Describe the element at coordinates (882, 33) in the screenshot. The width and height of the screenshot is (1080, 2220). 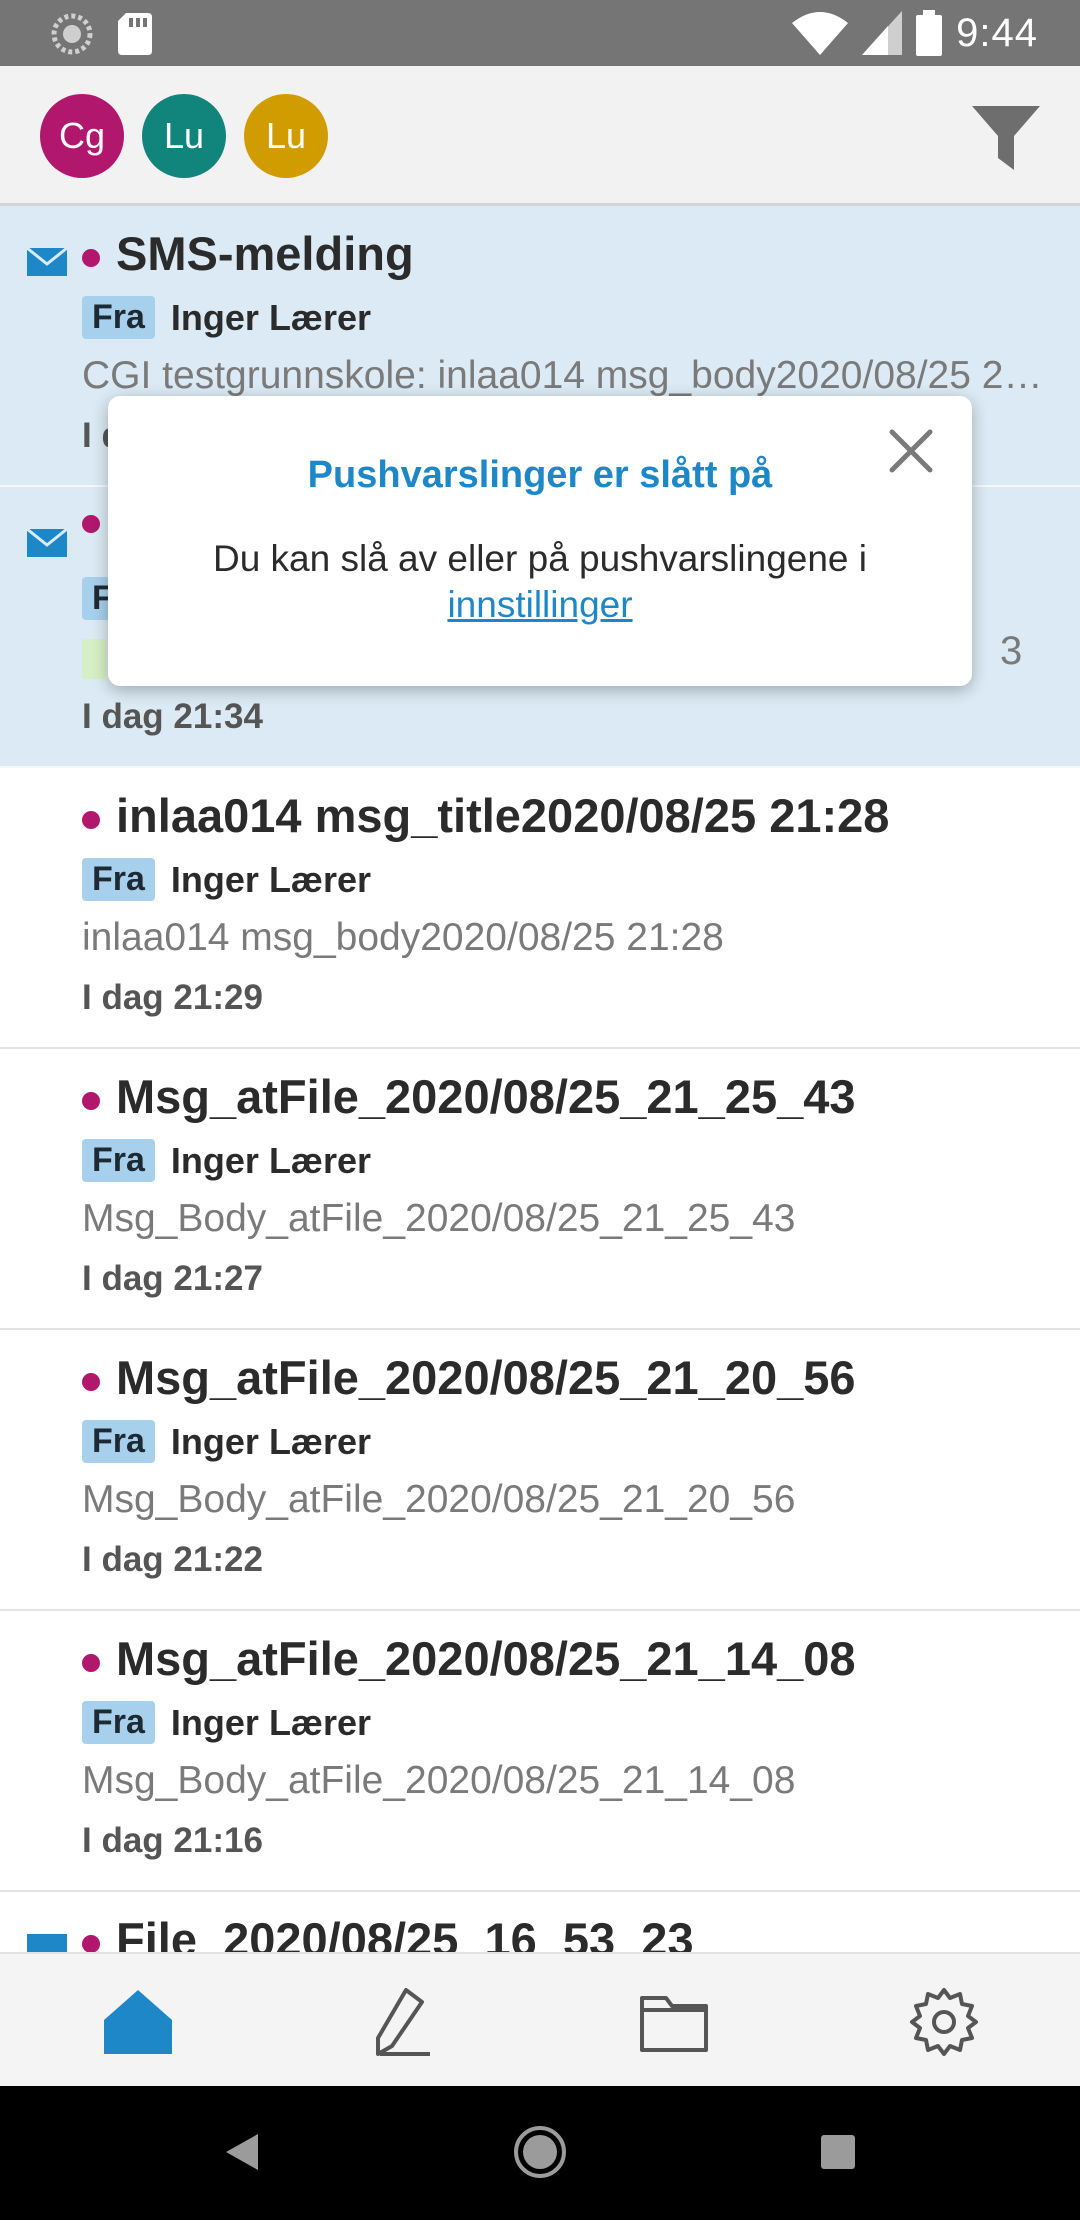
I see `cell-signal-icon` at that location.